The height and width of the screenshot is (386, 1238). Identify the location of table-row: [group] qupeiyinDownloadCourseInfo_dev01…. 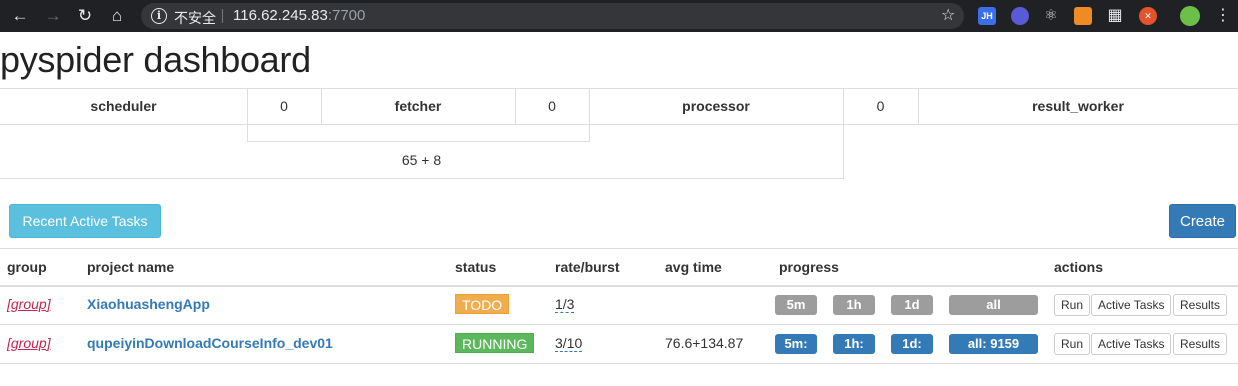
(619, 344).